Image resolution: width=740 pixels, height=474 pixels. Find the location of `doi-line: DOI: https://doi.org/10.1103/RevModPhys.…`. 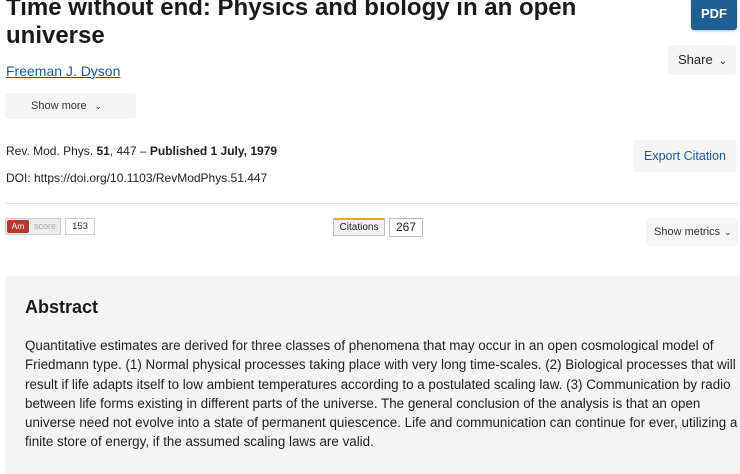

doi-line: DOI: https://doi.org/10.1103/RevModPhys.… is located at coordinates (137, 178).